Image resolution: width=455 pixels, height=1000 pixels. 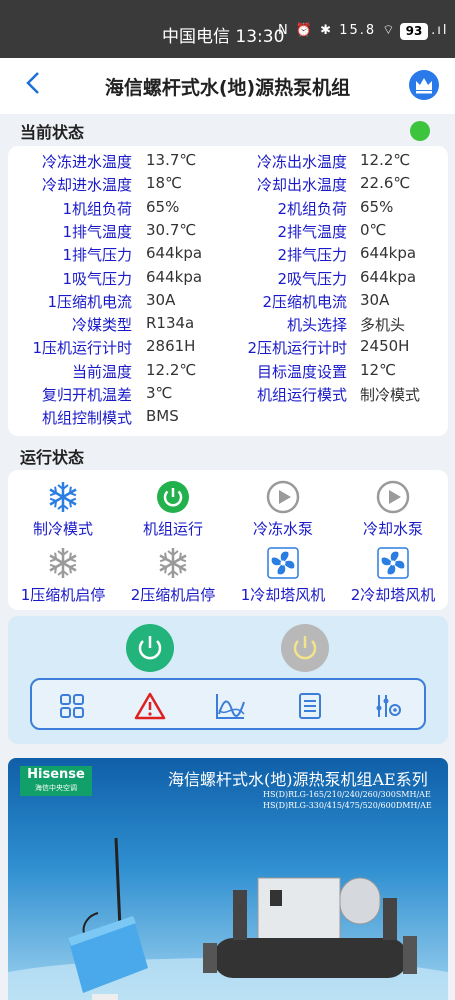 I want to click on status-value: 多机头, so click(x=383, y=325).